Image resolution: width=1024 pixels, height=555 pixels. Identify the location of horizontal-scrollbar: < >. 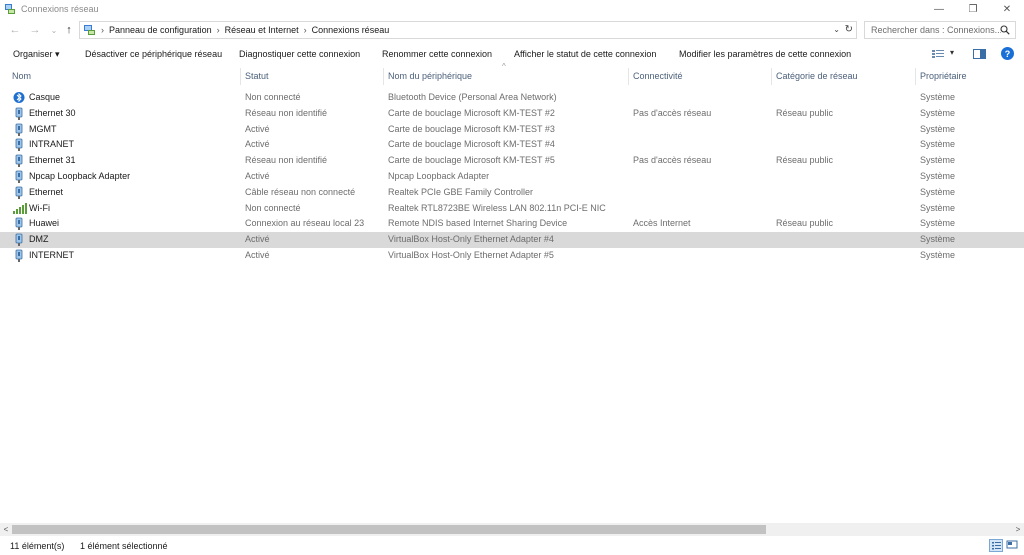
(512, 529).